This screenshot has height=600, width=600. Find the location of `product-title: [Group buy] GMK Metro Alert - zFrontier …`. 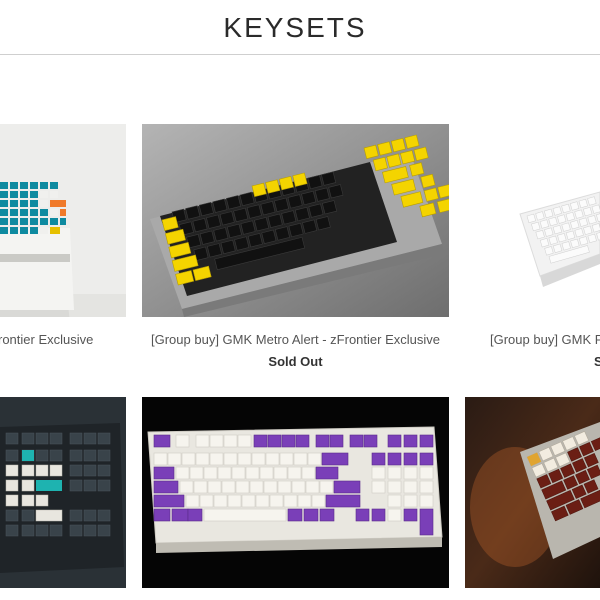

product-title: [Group buy] GMK Metro Alert - zFrontier … is located at coordinates (295, 339).